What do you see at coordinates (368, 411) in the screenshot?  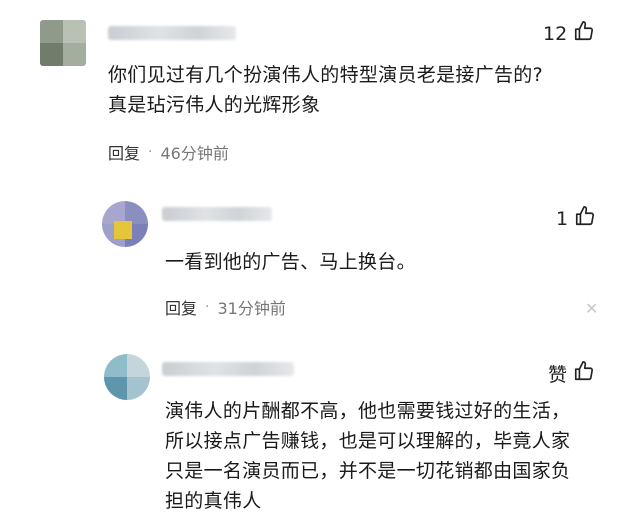 I see `comment-line: 演伟人的片酬都不高，他也需要钱过好的生活，` at bounding box center [368, 411].